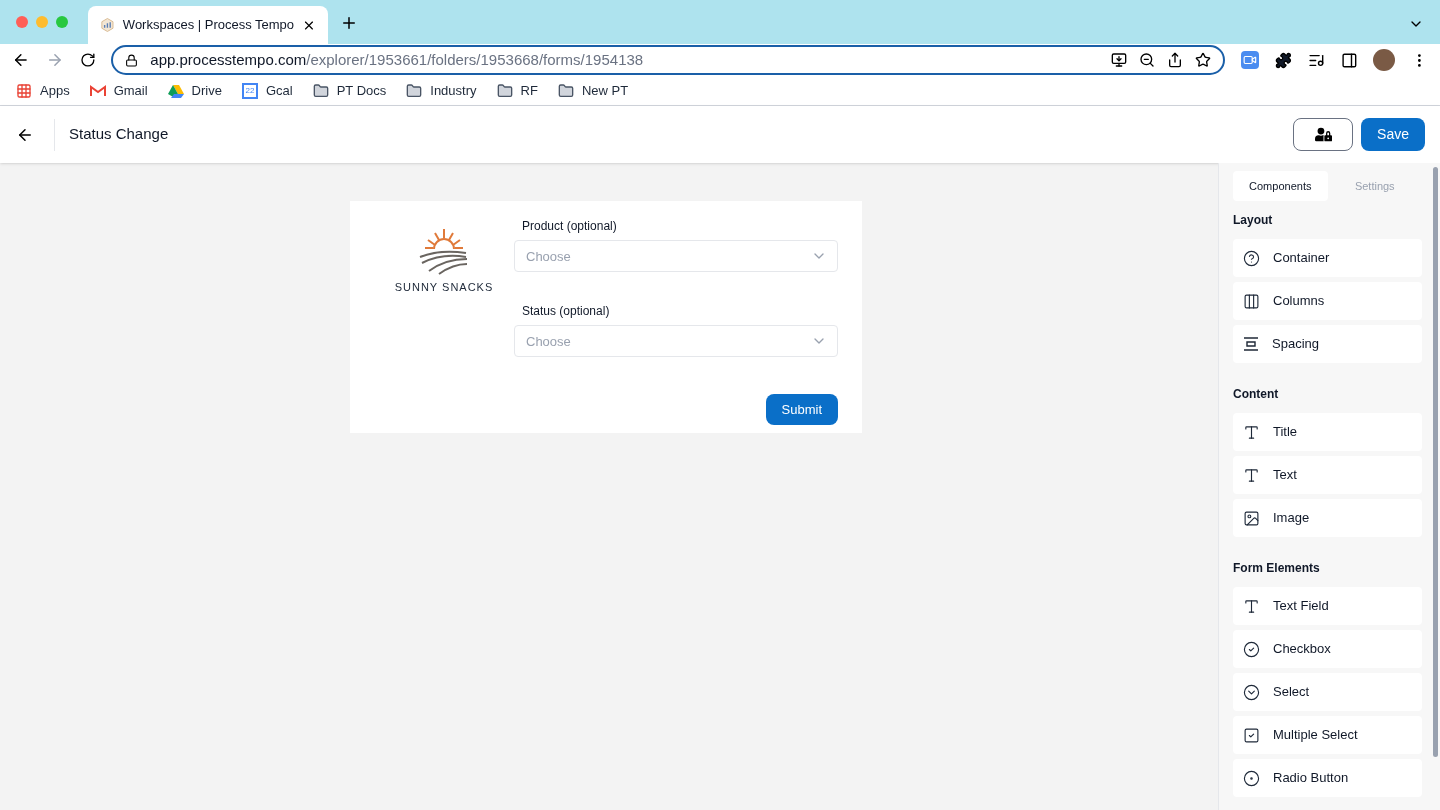  What do you see at coordinates (130, 90) in the screenshot?
I see `bookmark-link: Gmail` at bounding box center [130, 90].